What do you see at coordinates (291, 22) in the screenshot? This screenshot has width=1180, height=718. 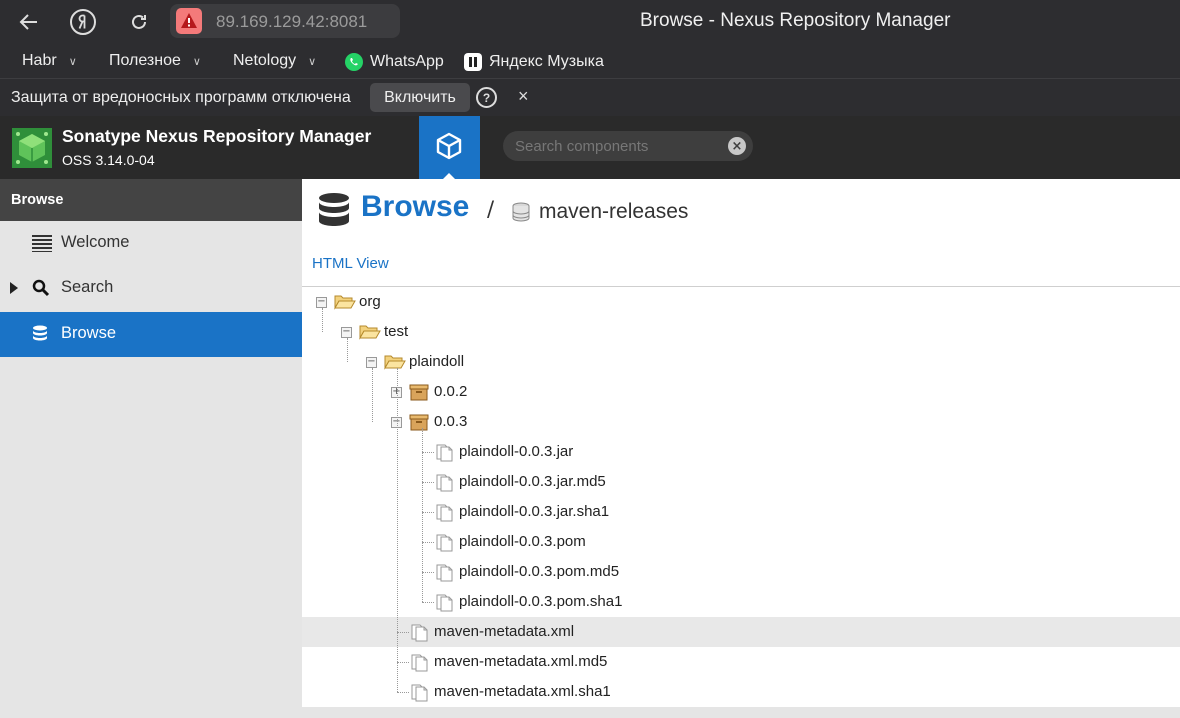 I see `address-text: 89.169.129.42:8081` at bounding box center [291, 22].